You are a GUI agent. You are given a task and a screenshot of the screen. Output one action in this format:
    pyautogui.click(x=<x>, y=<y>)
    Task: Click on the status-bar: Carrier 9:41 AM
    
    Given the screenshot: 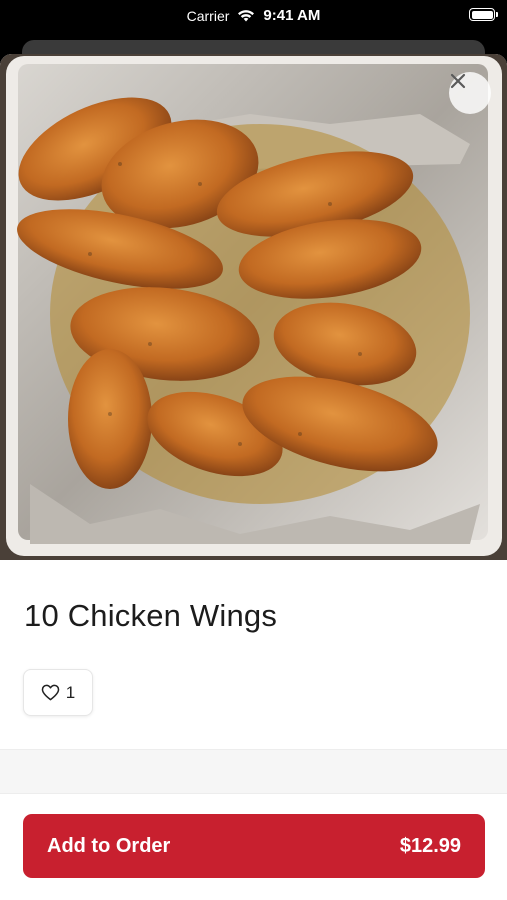 What is the action you would take?
    pyautogui.click(x=253, y=16)
    